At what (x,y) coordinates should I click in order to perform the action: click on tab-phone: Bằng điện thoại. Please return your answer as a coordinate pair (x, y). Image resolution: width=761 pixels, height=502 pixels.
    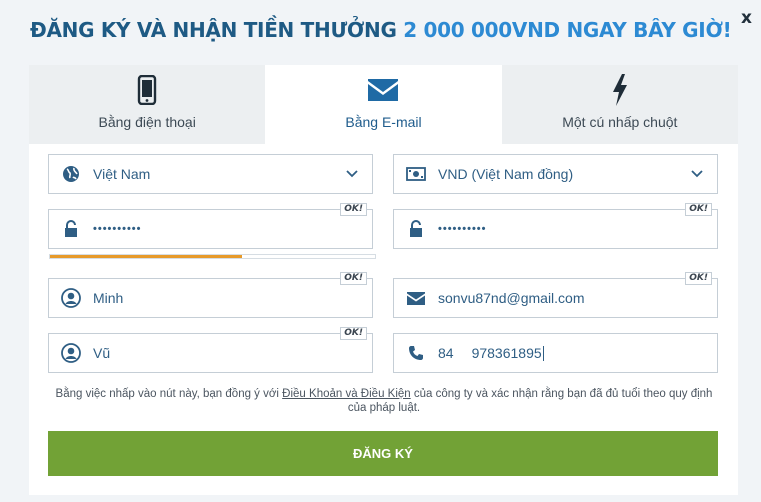
    Looking at the image, I should click on (147, 104).